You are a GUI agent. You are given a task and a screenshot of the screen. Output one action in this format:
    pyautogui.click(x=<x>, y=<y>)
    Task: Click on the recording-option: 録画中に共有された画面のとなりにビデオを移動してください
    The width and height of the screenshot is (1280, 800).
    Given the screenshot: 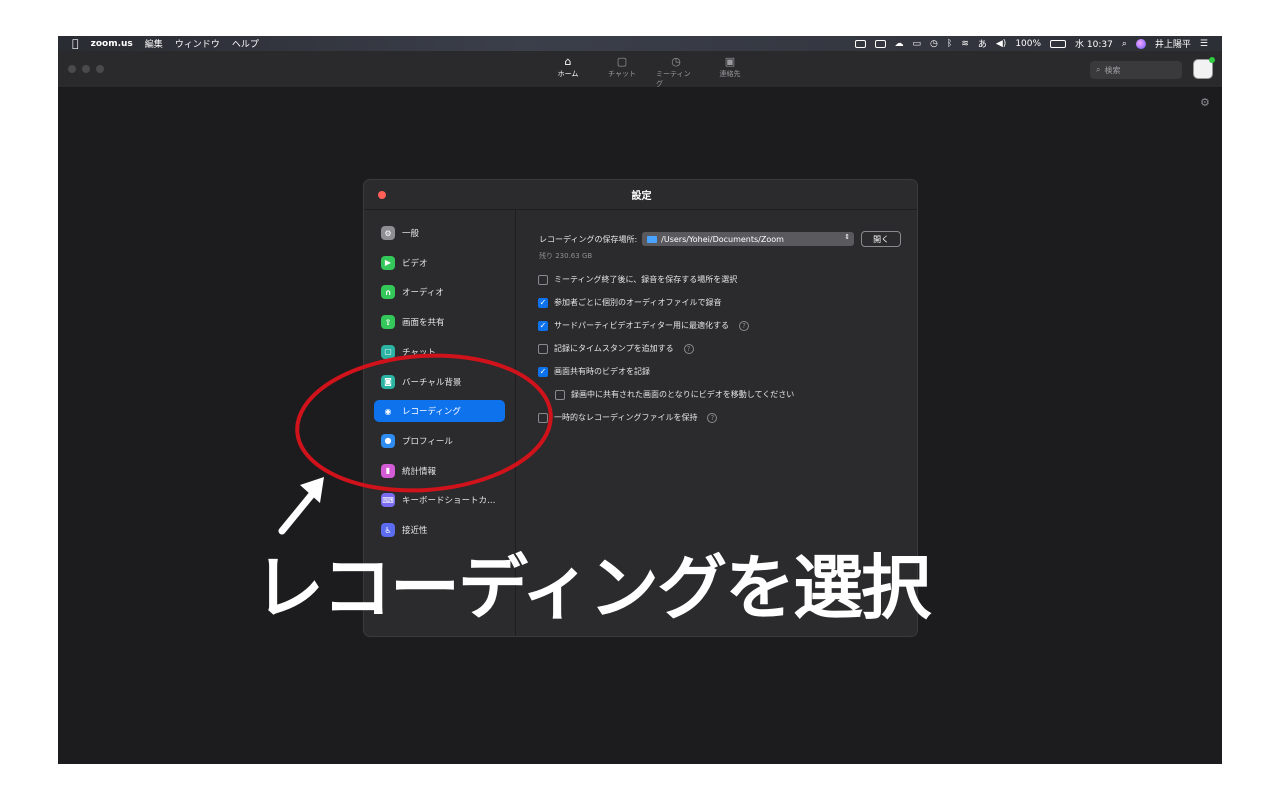 What is the action you would take?
    pyautogui.click(x=674, y=394)
    